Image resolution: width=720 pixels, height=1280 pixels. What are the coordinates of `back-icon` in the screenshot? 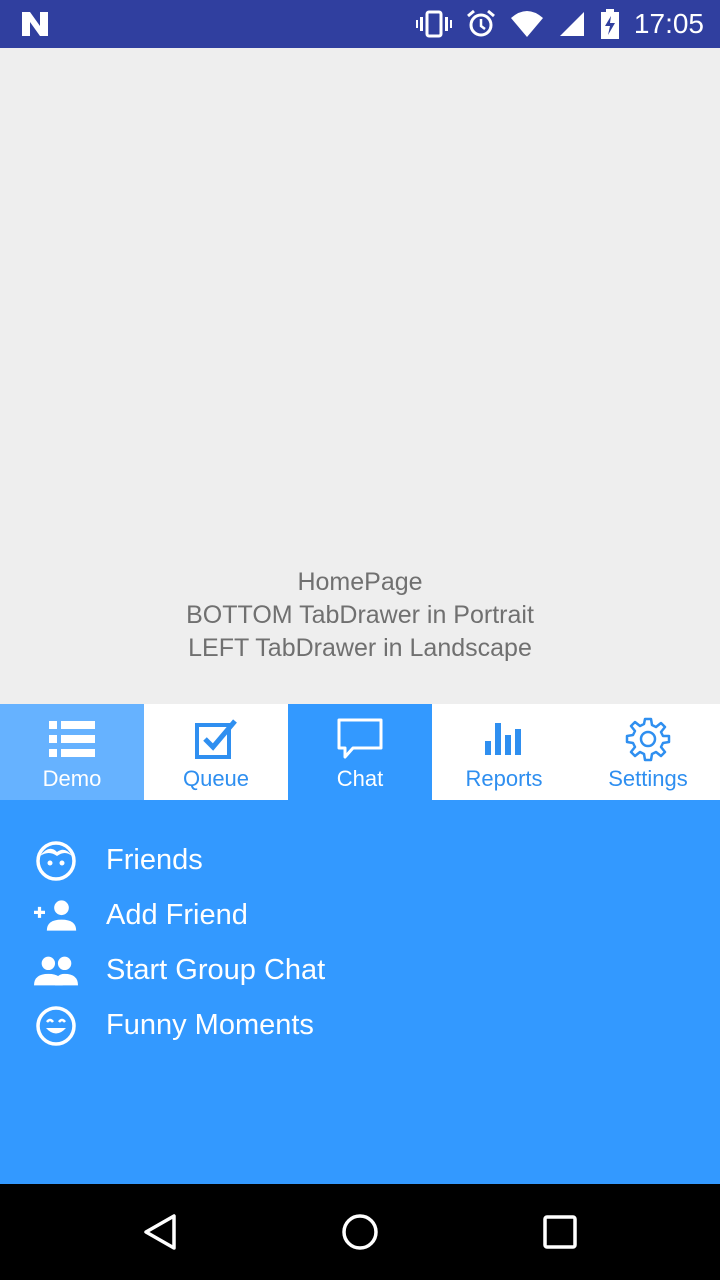 It's located at (160, 1232).